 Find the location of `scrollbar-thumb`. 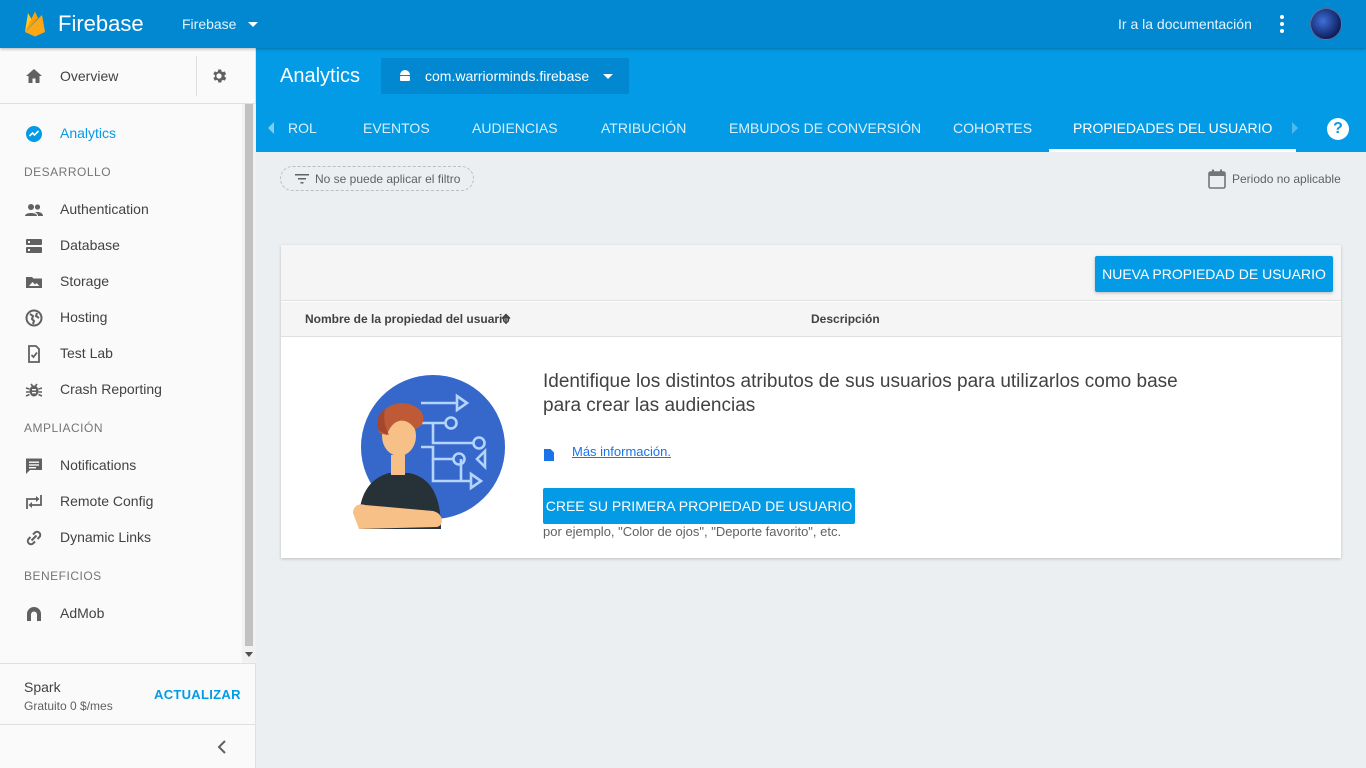

scrollbar-thumb is located at coordinates (249, 375).